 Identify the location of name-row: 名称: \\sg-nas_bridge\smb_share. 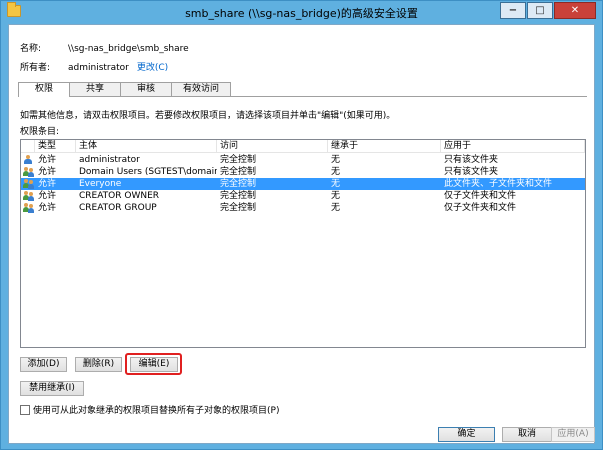
(104, 47).